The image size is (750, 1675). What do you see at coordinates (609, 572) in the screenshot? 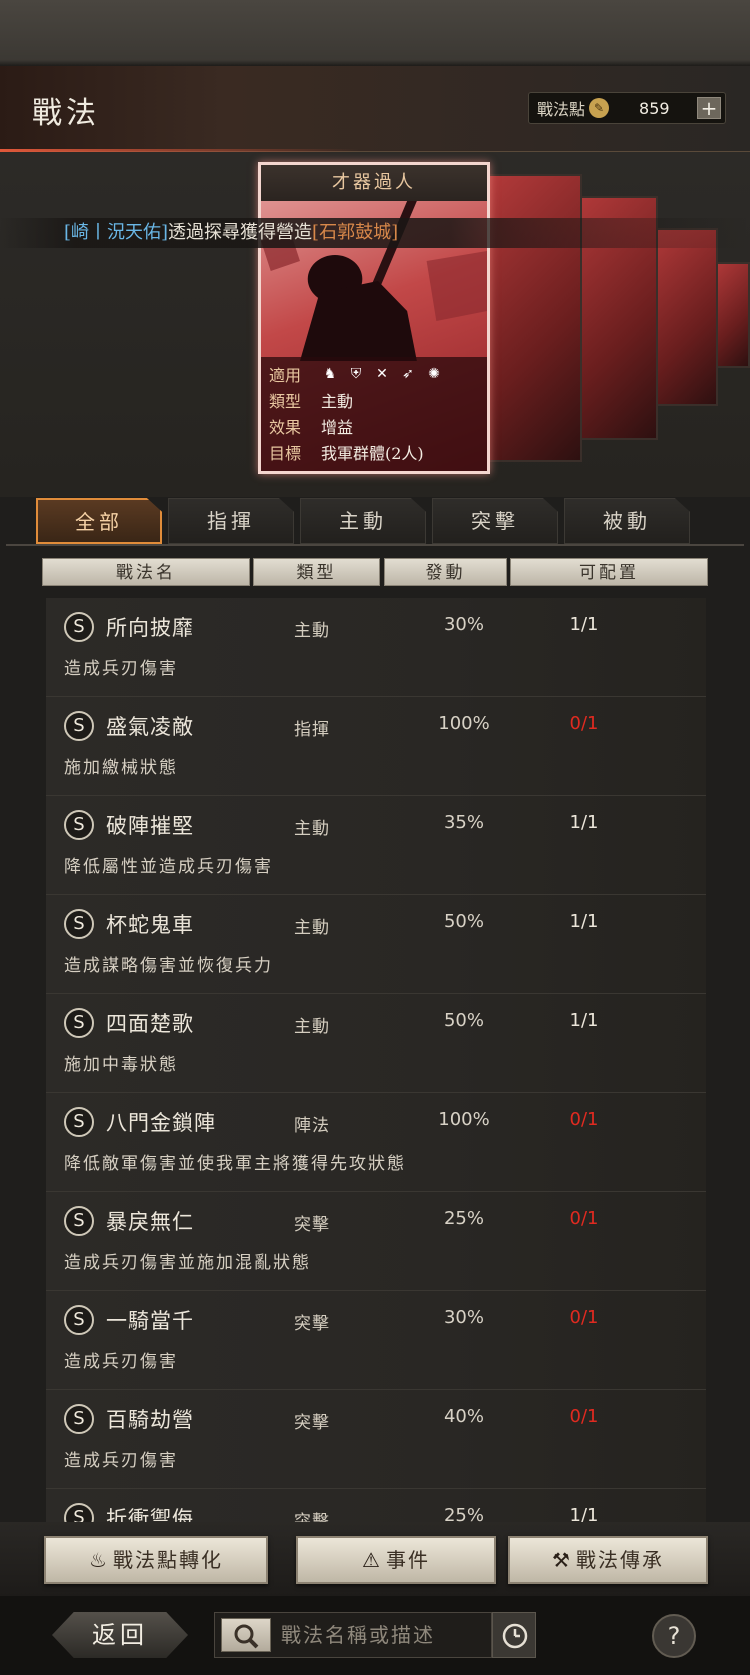
I see `column-header-slots: 可配置` at bounding box center [609, 572].